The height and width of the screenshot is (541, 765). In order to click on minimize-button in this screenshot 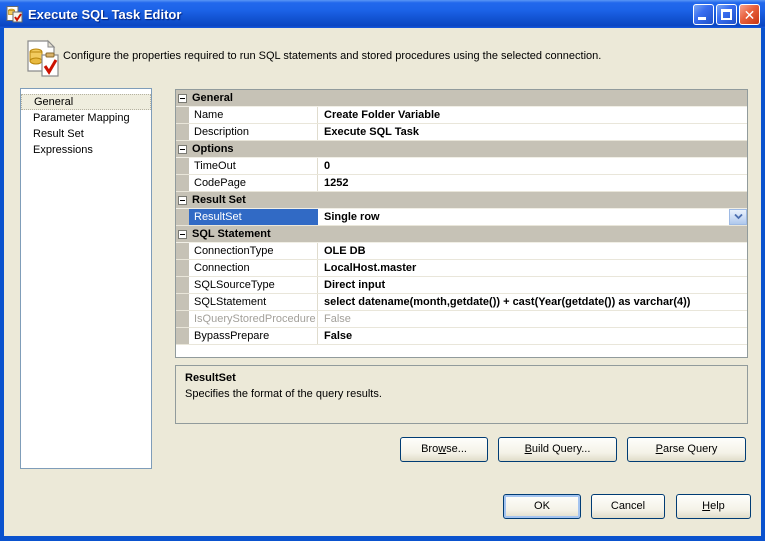, I will do `click(703, 14)`.